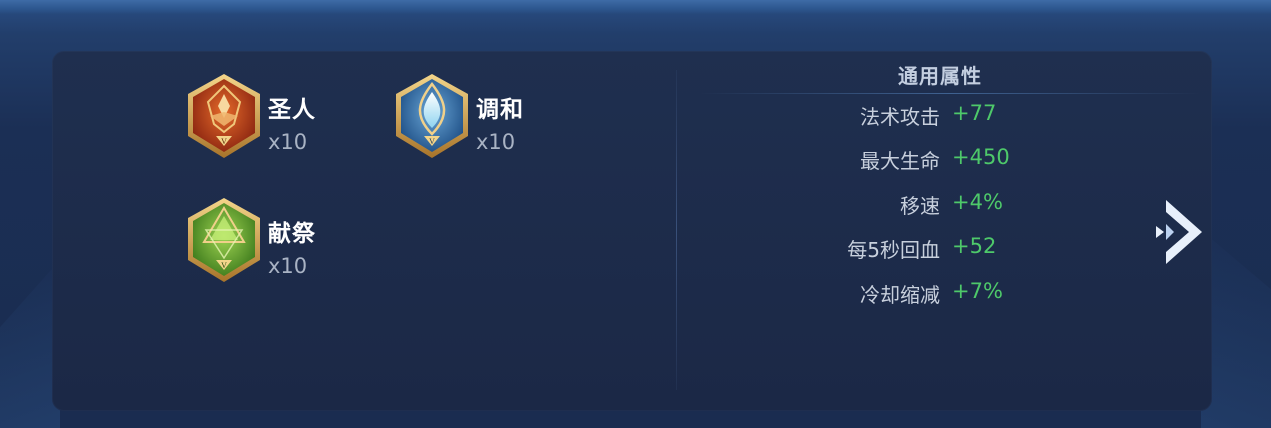 The image size is (1271, 428). Describe the element at coordinates (920, 206) in the screenshot. I see `attribute-label: 移速` at that location.